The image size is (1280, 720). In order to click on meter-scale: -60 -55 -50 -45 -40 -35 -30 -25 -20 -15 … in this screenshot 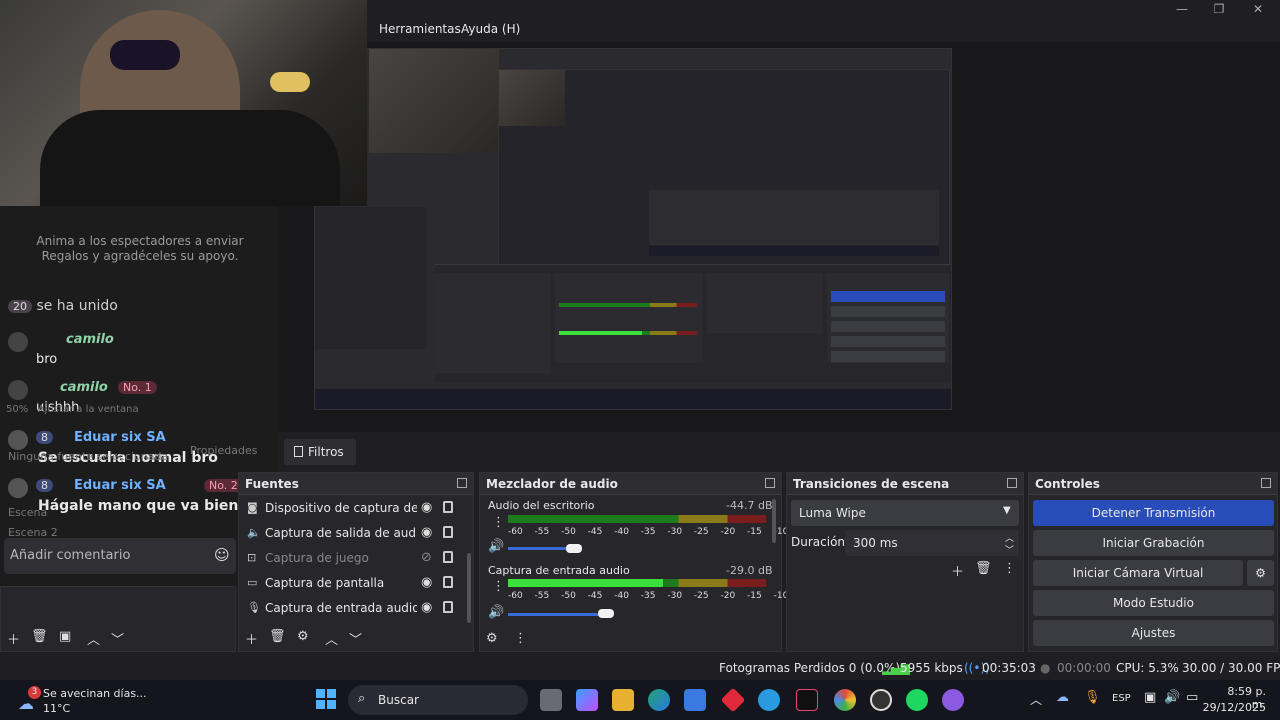, I will do `click(667, 596)`.